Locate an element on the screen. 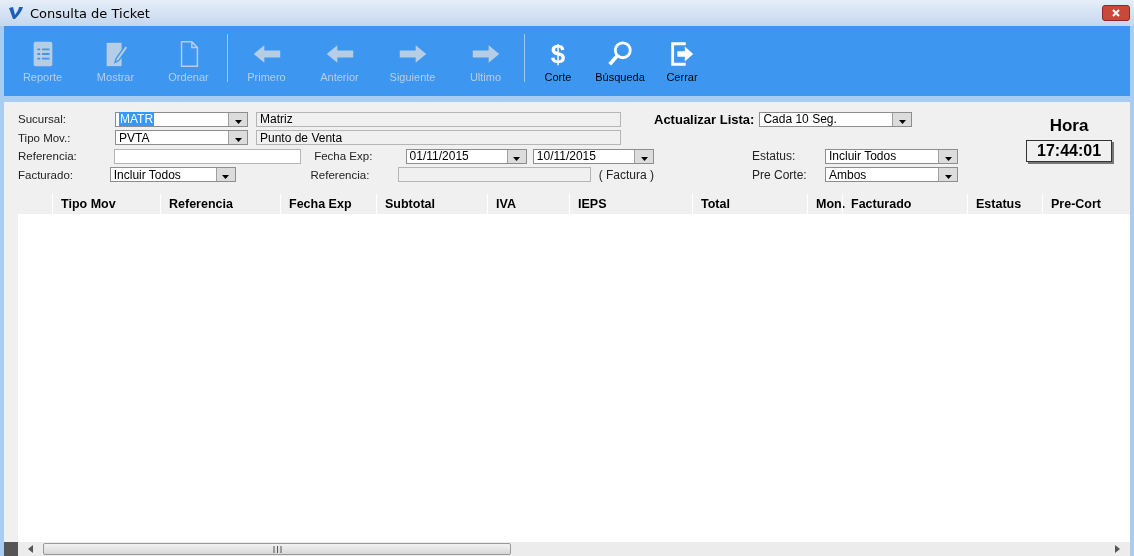  close-icon is located at coordinates (1116, 13).